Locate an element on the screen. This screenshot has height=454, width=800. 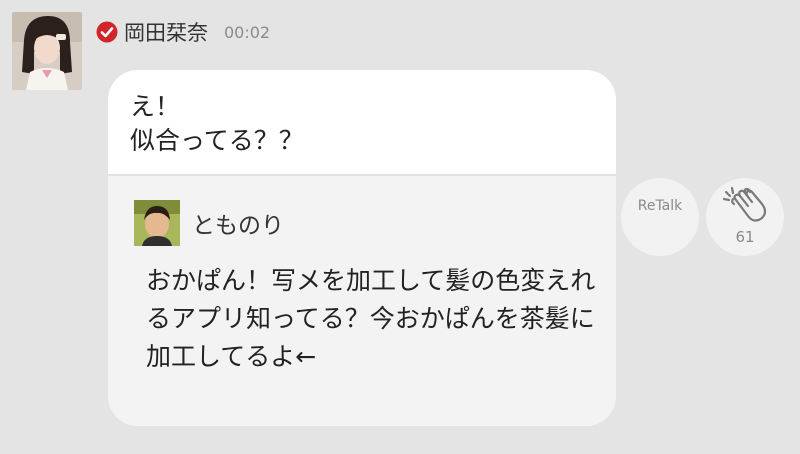
clap-count: 61 is located at coordinates (745, 237).